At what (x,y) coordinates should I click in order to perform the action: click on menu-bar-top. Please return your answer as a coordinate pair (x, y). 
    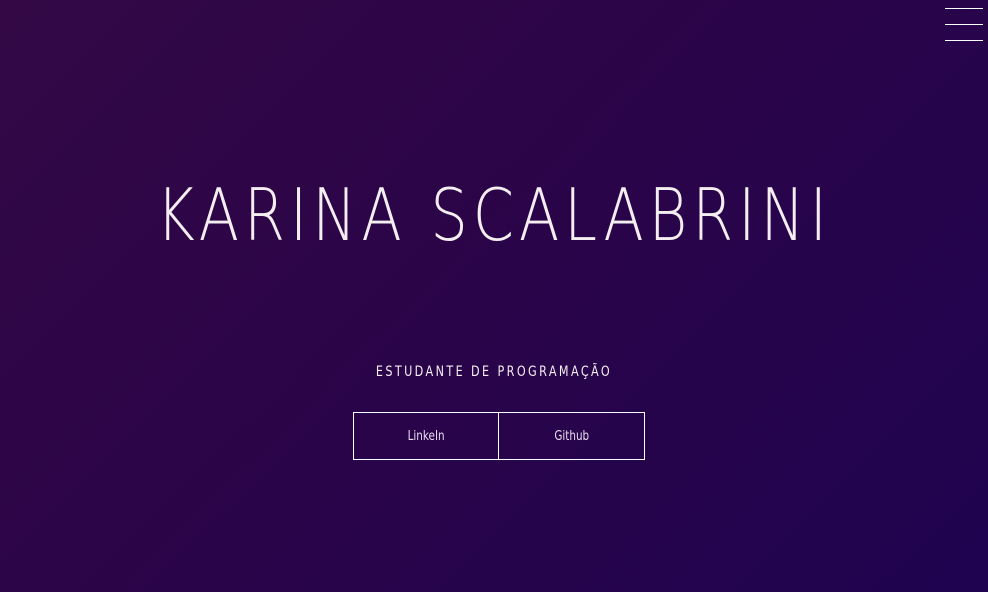
    Looking at the image, I should click on (964, 8).